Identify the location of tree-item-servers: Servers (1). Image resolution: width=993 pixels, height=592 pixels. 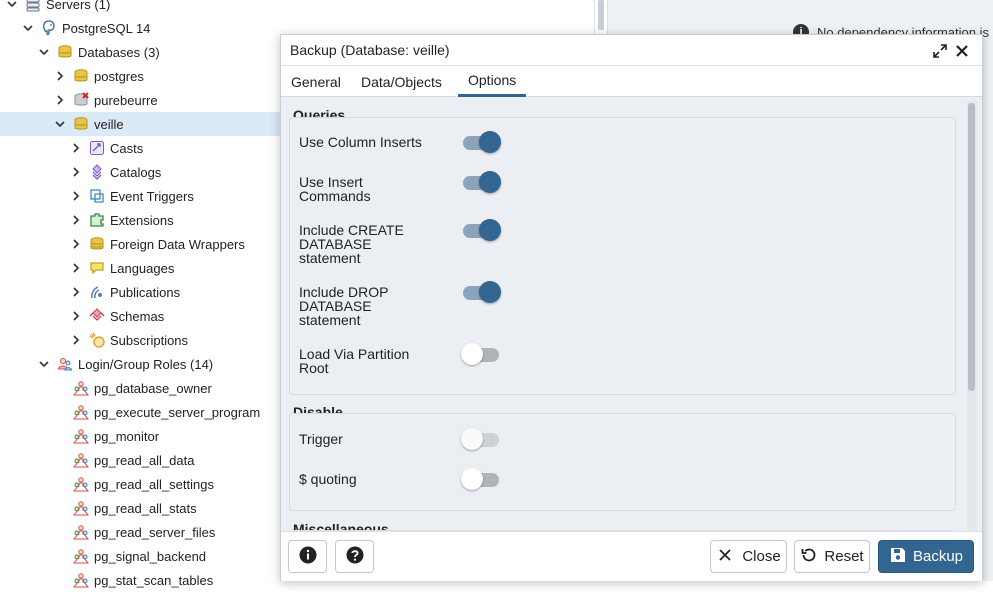
(297, 8).